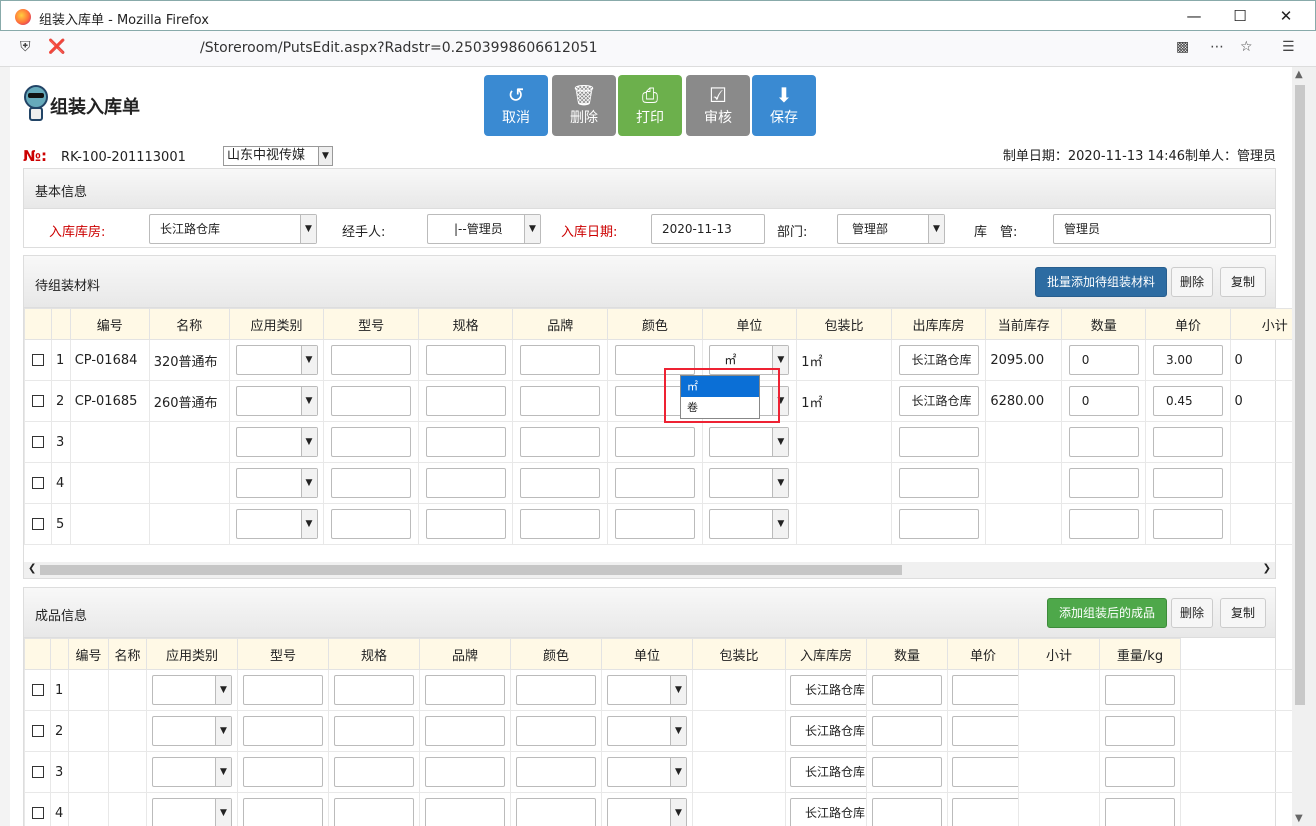  What do you see at coordinates (720, 407) in the screenshot?
I see `unit-option: 卷` at bounding box center [720, 407].